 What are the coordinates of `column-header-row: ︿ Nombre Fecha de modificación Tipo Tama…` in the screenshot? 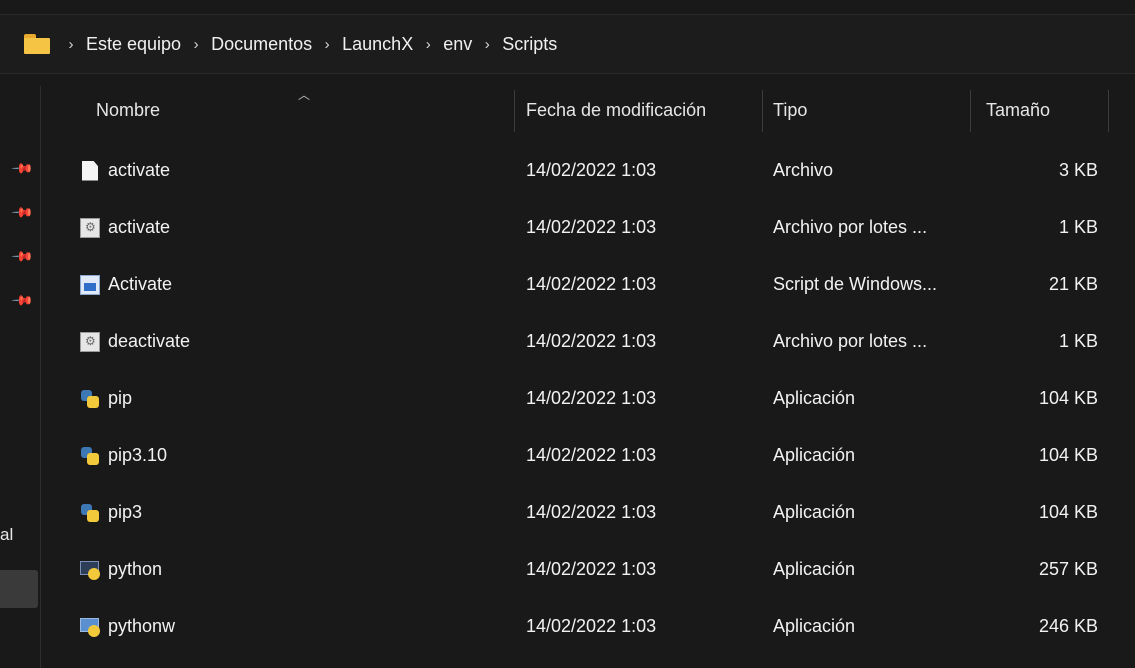 It's located at (588, 112).